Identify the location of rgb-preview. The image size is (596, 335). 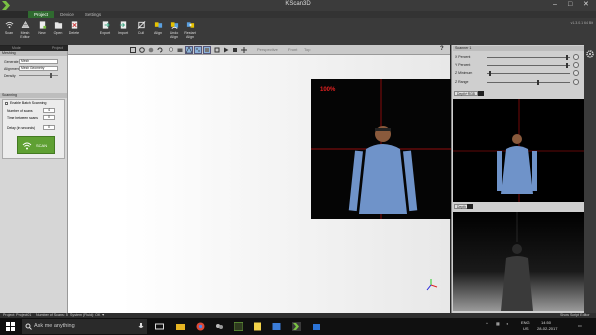
(518, 150).